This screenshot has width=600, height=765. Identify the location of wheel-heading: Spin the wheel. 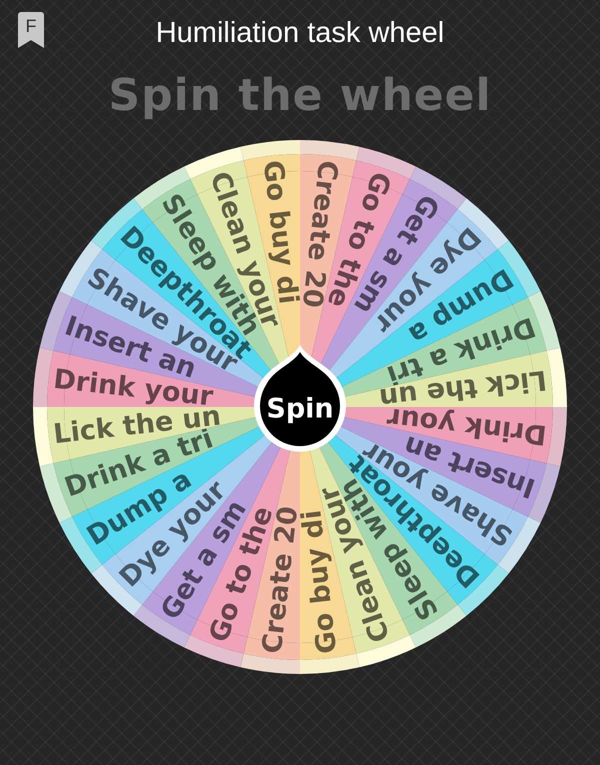
(300, 95).